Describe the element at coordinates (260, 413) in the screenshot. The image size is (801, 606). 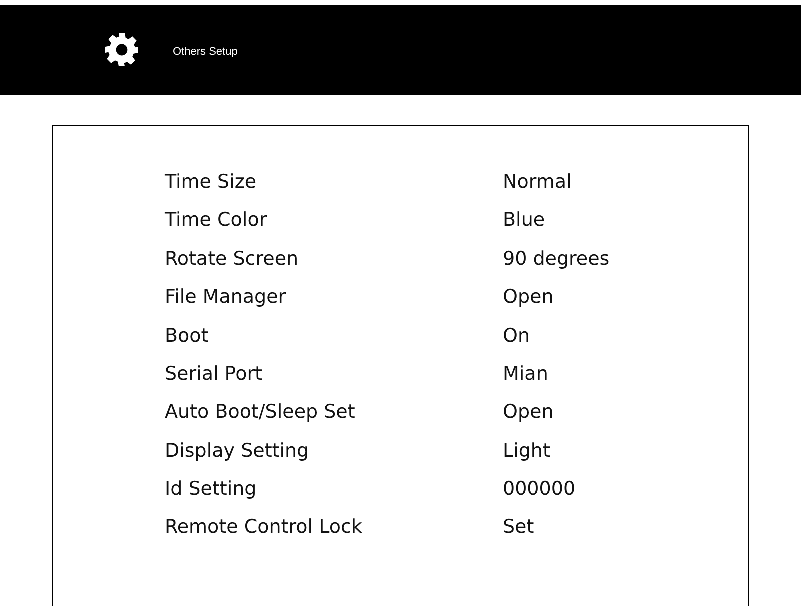
I see `setting-label: Auto Boot/Sleep Set` at that location.